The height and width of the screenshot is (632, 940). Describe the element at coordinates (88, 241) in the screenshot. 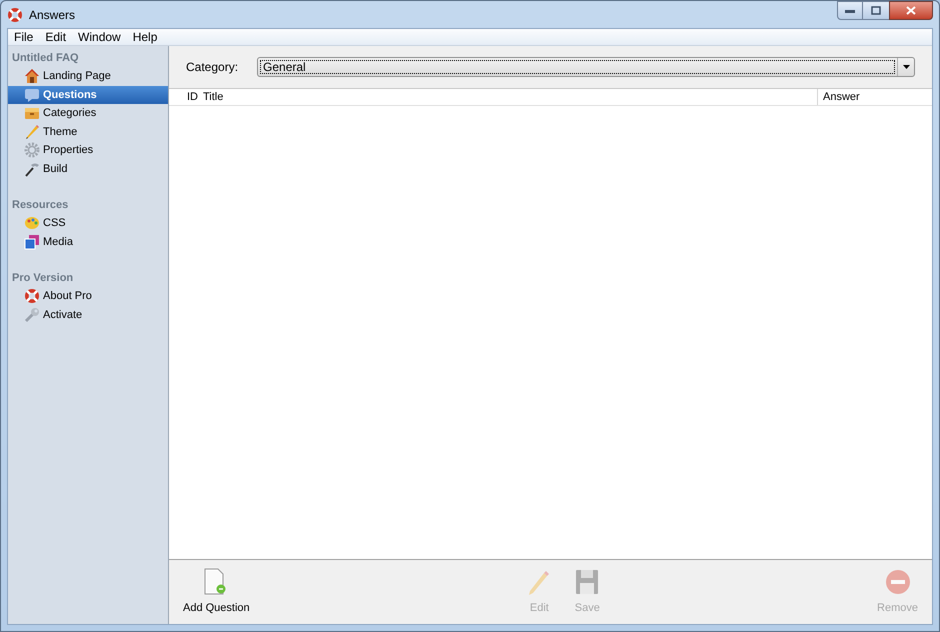

I see `sidebar-item: Media` at that location.